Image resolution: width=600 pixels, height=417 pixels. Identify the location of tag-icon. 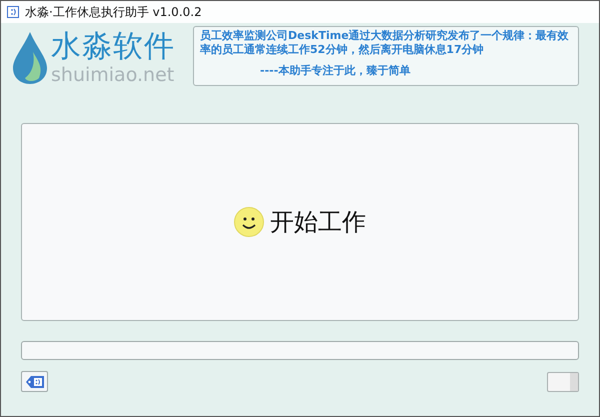
(34, 381).